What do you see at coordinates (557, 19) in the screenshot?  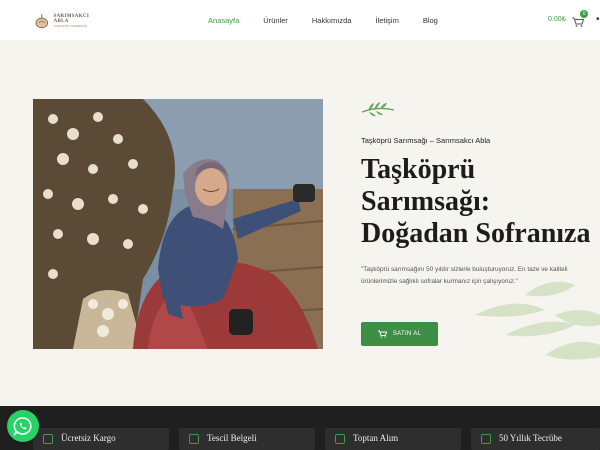 I see `cart-amount: 0.00₺` at bounding box center [557, 19].